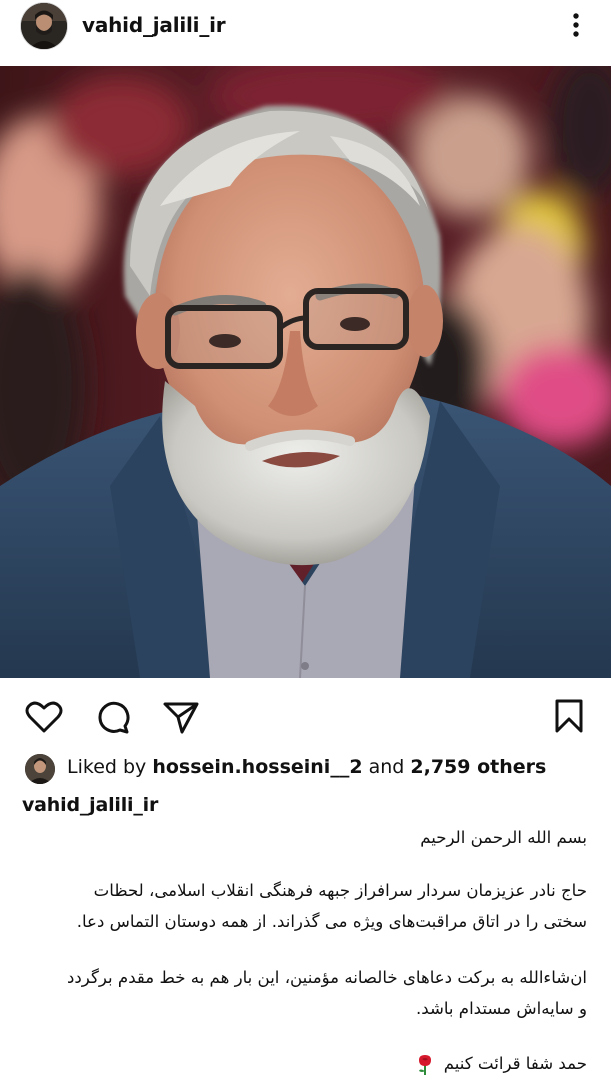 The image size is (611, 1080). What do you see at coordinates (257, 767) in the screenshot?
I see `liker-username: hossein.hosseini__2` at bounding box center [257, 767].